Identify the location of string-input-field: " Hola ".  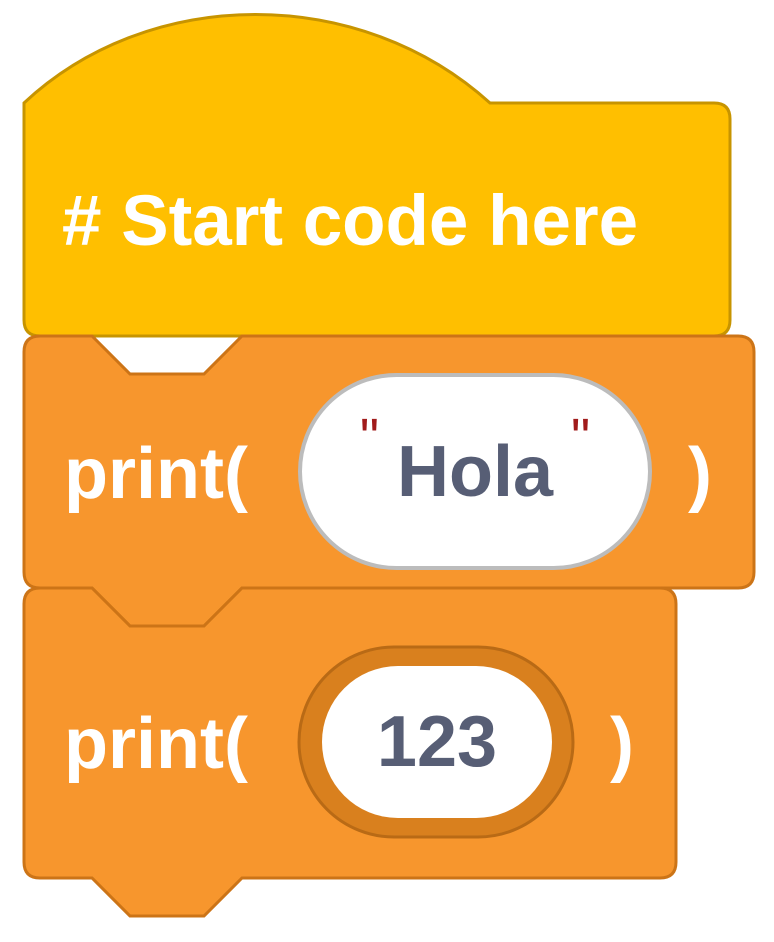
(475, 471).